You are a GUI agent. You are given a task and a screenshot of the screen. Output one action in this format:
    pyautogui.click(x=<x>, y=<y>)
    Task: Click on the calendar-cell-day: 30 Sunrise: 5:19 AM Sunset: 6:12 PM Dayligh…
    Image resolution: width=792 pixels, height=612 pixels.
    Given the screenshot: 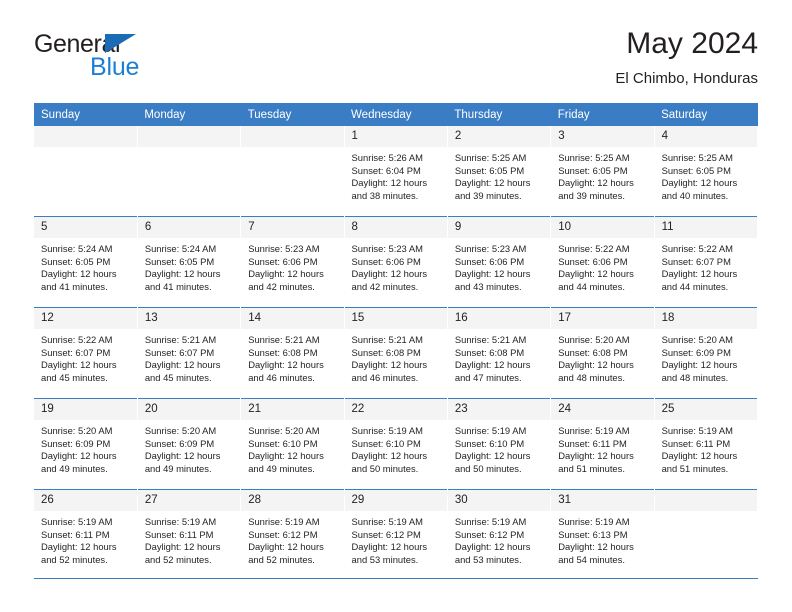 What is the action you would take?
    pyautogui.click(x=499, y=534)
    